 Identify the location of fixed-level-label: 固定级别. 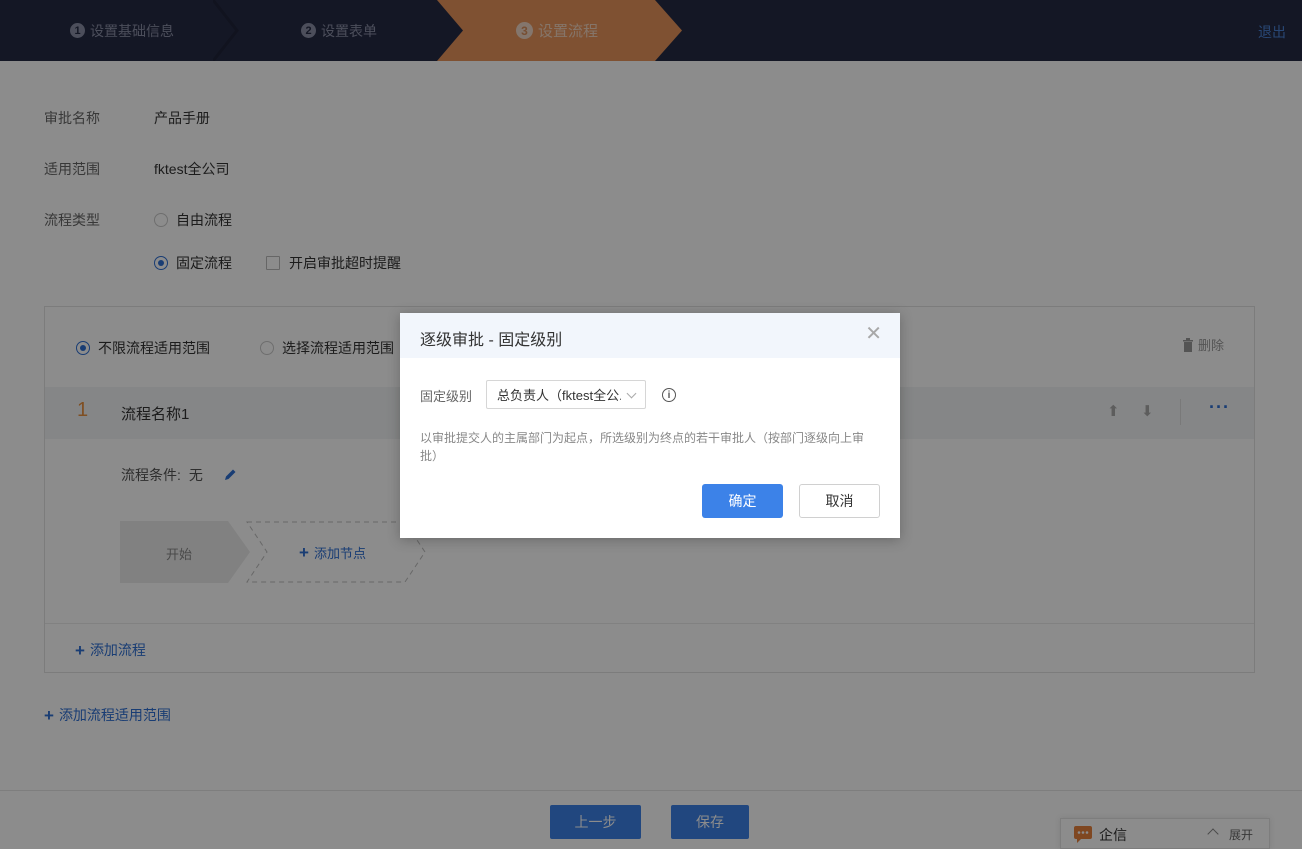
(446, 396).